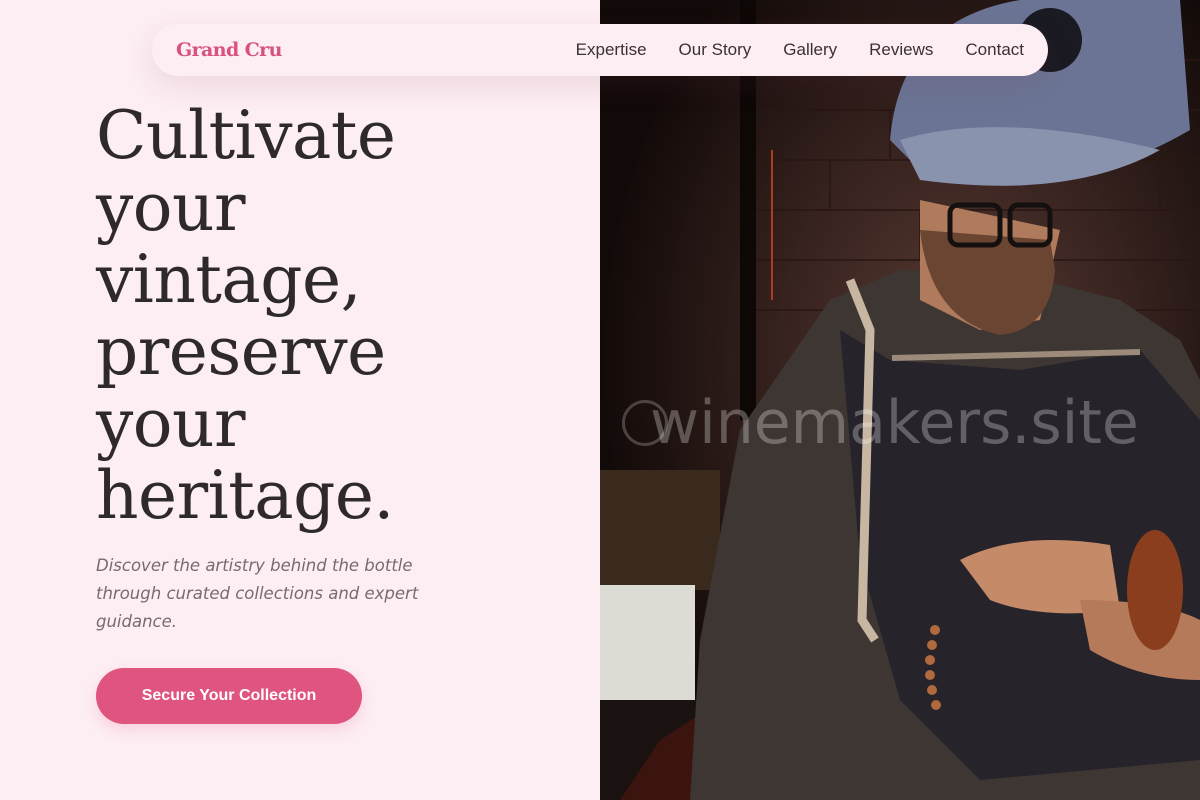 The width and height of the screenshot is (1200, 800). Describe the element at coordinates (229, 50) in the screenshot. I see `brand-logo: Grand Cru` at that location.